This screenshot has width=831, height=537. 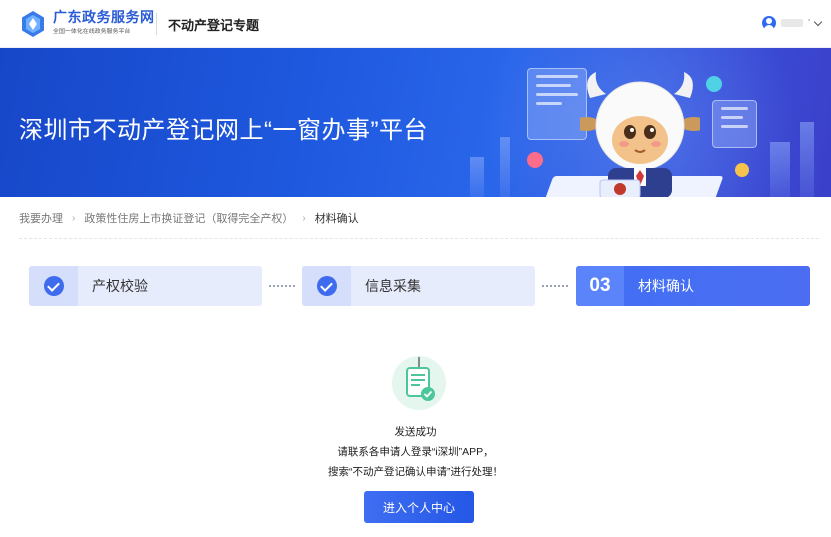 I want to click on step-material-confirm: 03 材料确认, so click(x=693, y=286).